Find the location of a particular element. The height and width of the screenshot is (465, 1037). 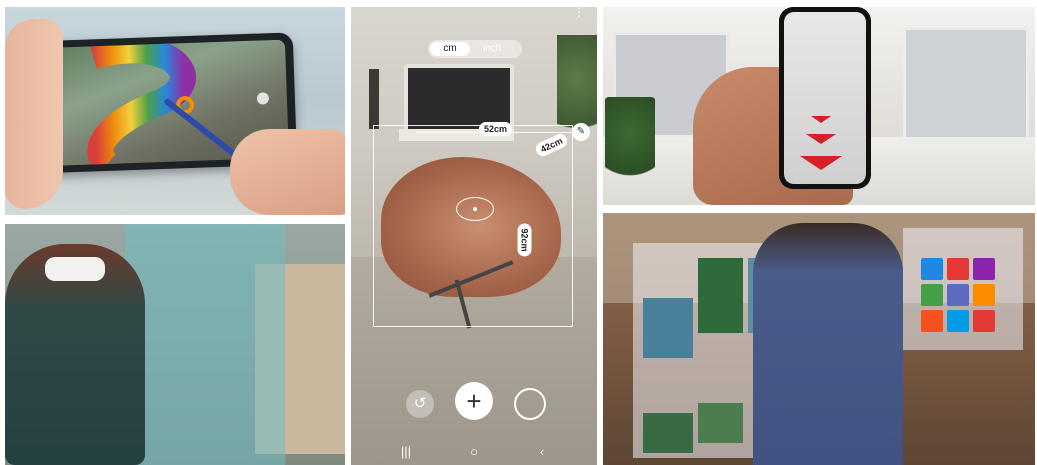

unit-option-inch: inch is located at coordinates (501, 49).